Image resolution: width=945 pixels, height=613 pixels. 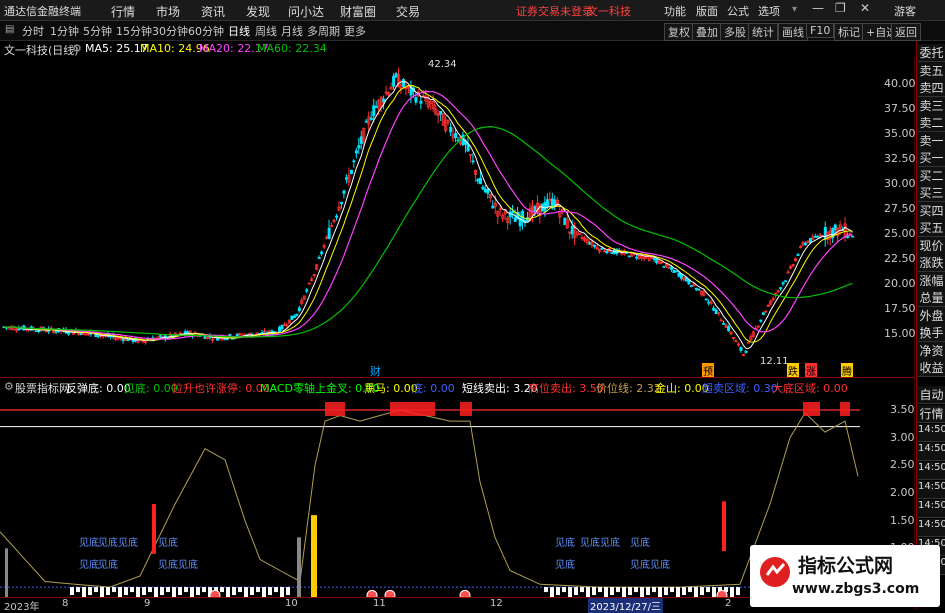 I want to click on tool-f10: F10, so click(x=820, y=30).